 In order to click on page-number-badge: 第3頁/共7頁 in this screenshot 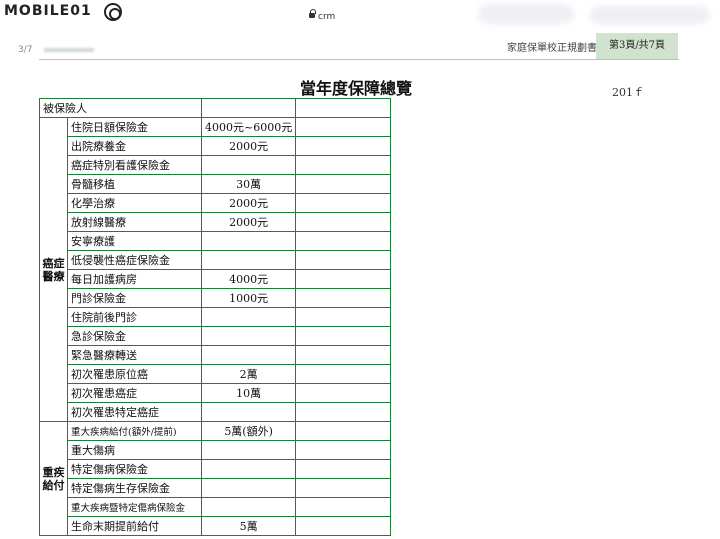, I will do `click(637, 46)`.